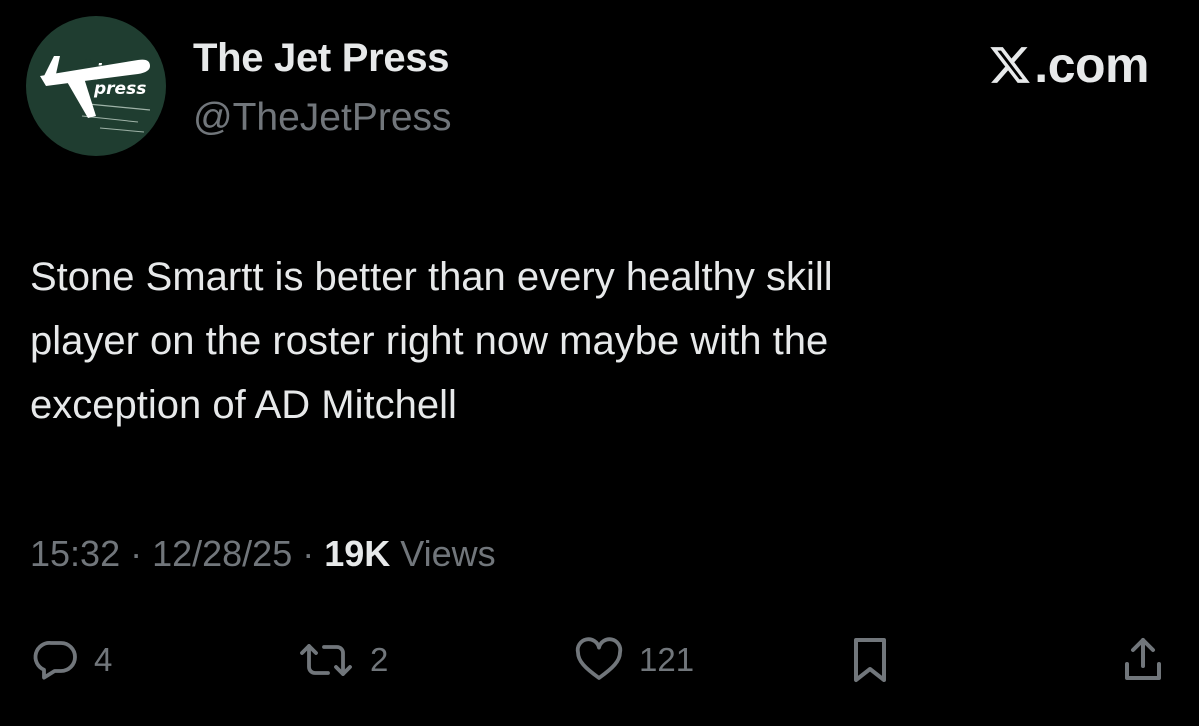 The image size is (1199, 726). I want to click on logo-text-press: press, so click(119, 89).